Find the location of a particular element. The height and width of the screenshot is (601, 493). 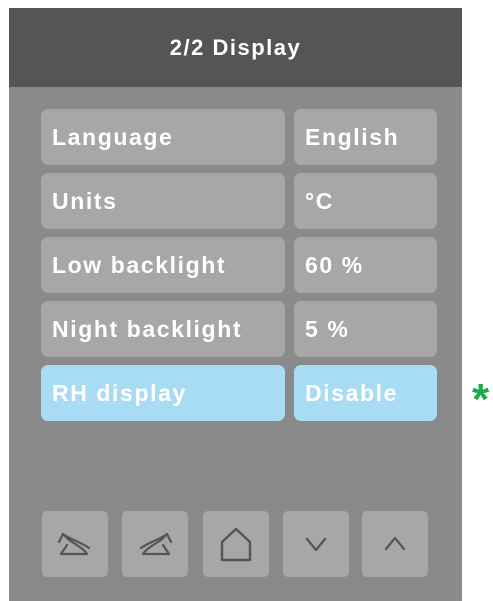

setting-value: °C is located at coordinates (365, 201).